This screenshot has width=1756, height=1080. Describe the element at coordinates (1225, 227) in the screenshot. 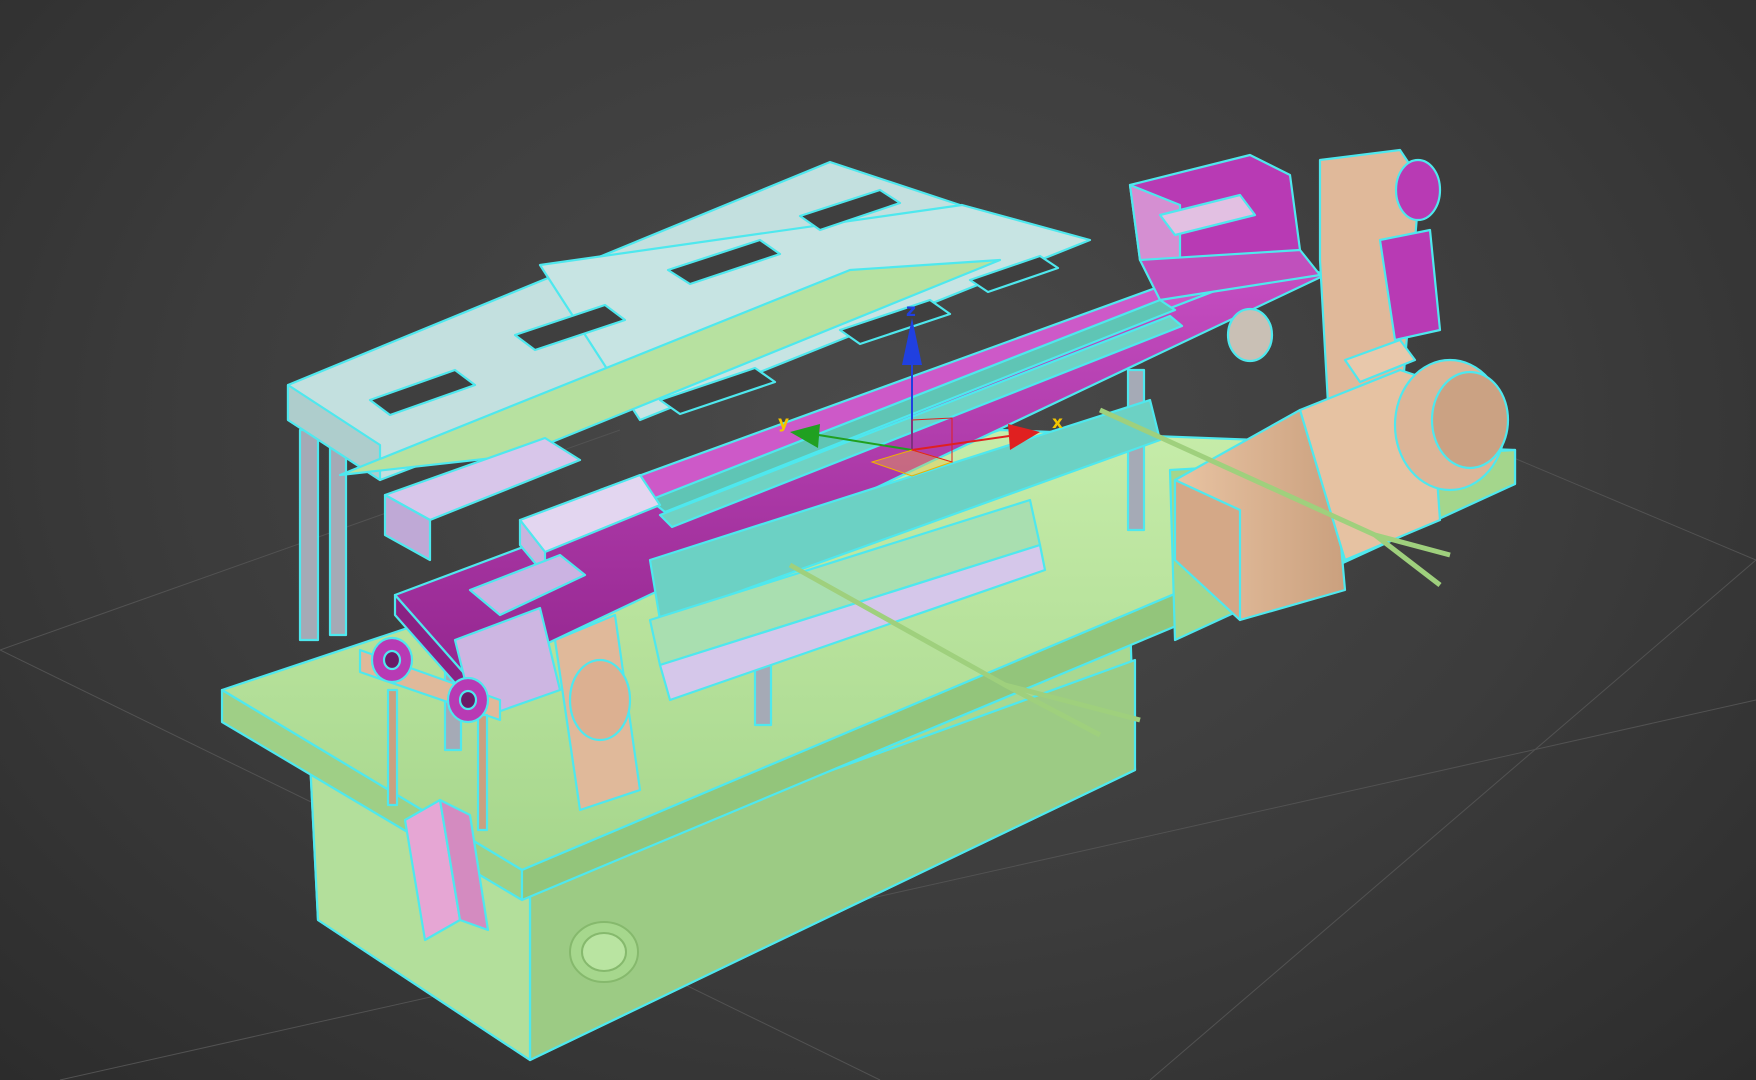

I see `rear-clamp` at that location.